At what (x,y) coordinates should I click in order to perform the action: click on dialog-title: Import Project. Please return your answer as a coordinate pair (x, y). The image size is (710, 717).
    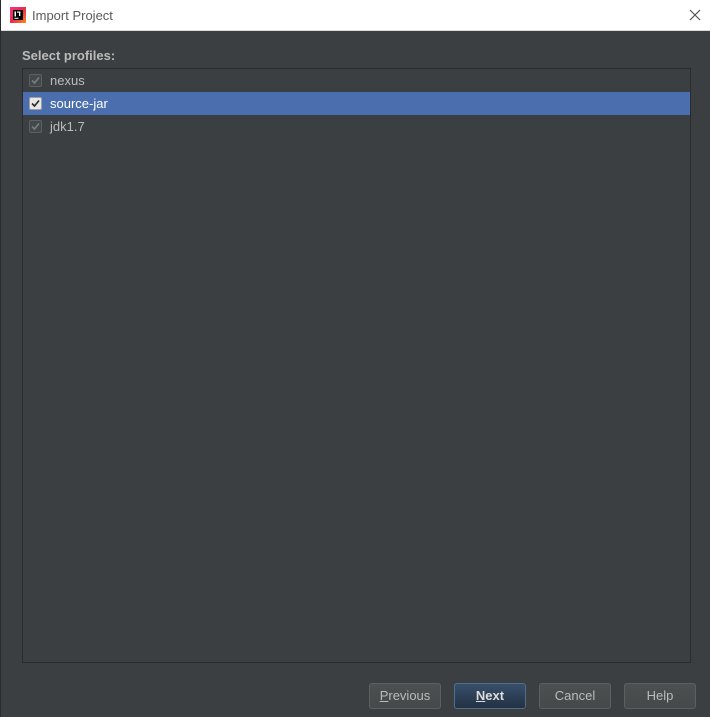
    Looking at the image, I should click on (72, 15).